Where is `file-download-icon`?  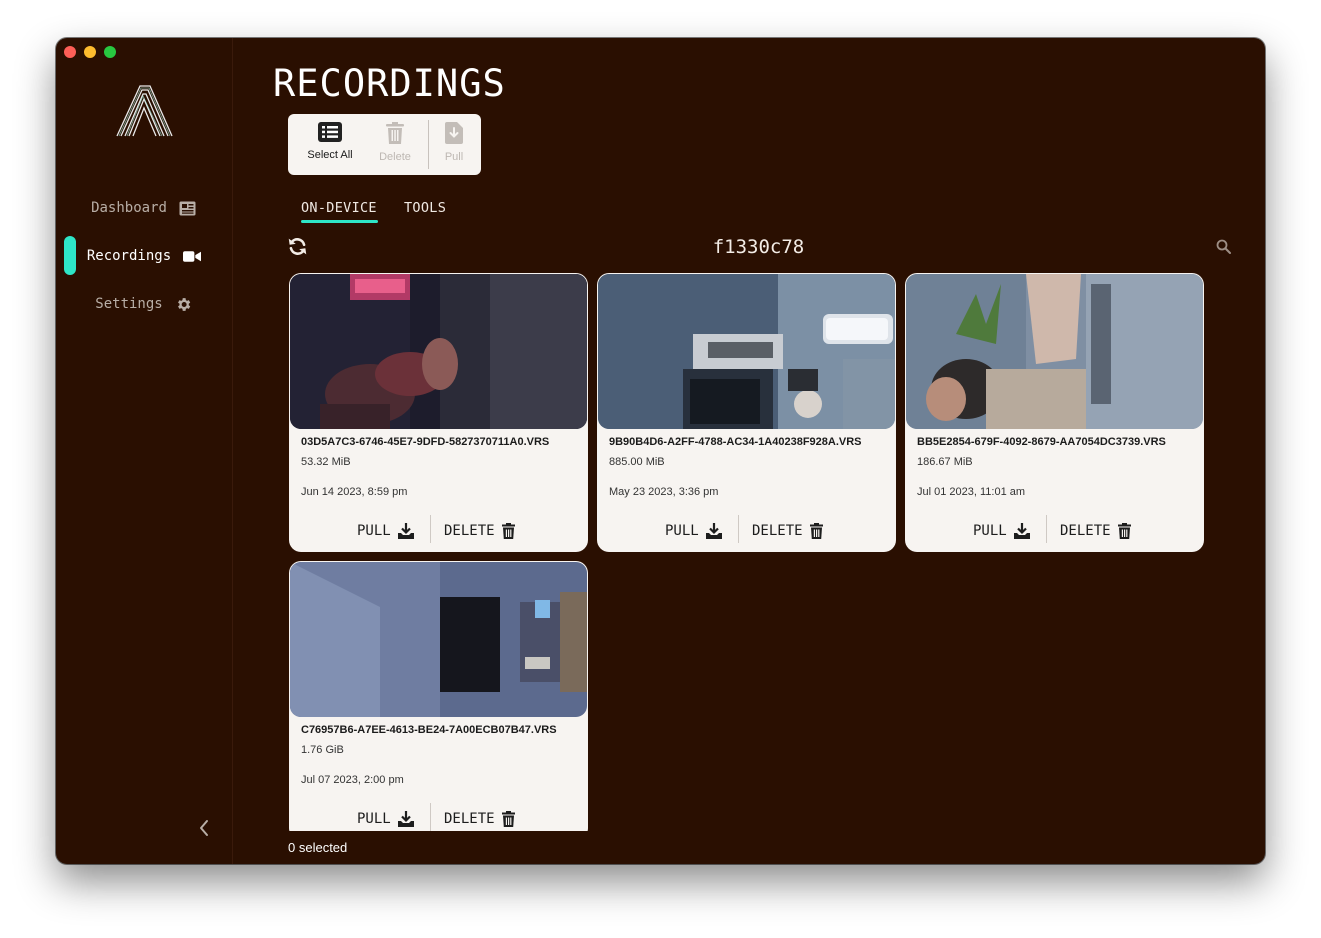
file-download-icon is located at coordinates (454, 133).